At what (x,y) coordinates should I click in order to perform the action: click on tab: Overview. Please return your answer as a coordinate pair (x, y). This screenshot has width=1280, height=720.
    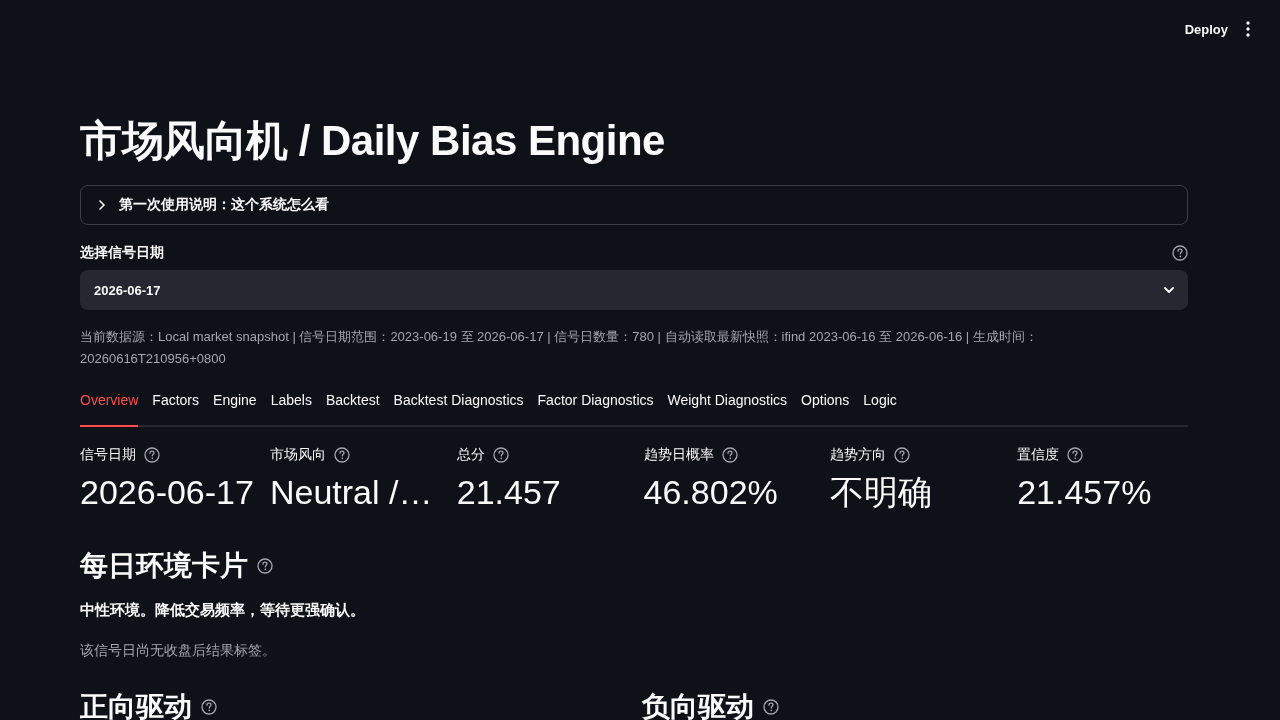
    Looking at the image, I should click on (109, 407).